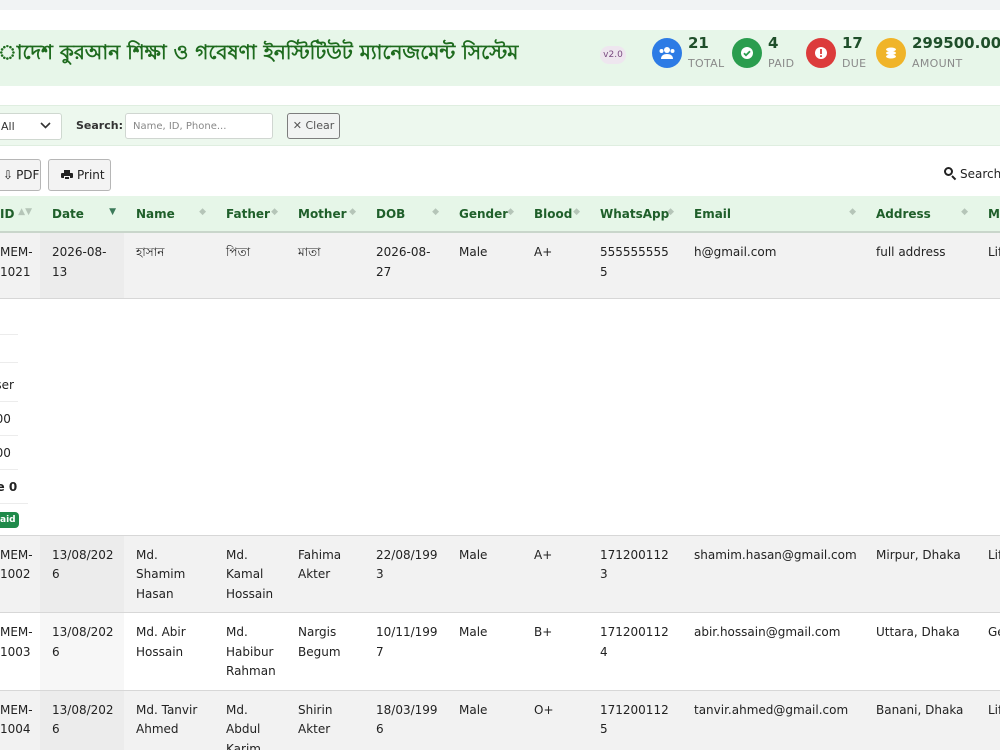  Describe the element at coordinates (773, 720) in the screenshot. I see `cell-email: tanvir.ahmed@gmail.com` at that location.